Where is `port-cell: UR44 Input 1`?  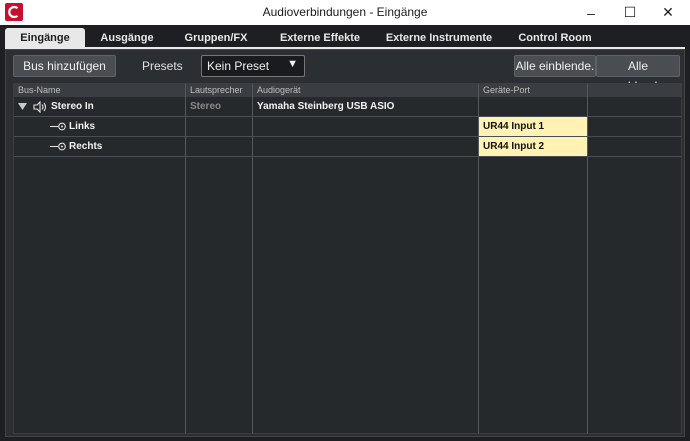
port-cell: UR44 Input 1 is located at coordinates (533, 126).